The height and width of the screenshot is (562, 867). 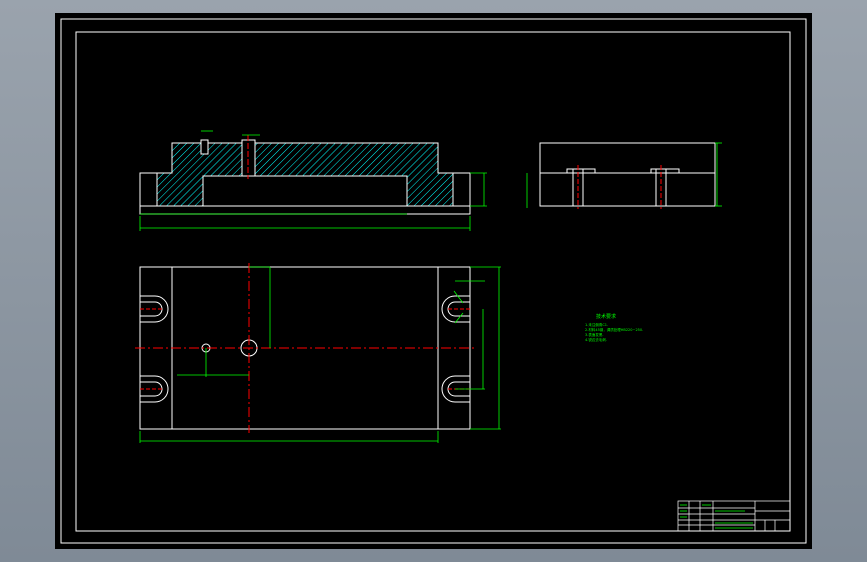 What do you see at coordinates (606, 316) in the screenshot?
I see `notes-title: 技术要求` at bounding box center [606, 316].